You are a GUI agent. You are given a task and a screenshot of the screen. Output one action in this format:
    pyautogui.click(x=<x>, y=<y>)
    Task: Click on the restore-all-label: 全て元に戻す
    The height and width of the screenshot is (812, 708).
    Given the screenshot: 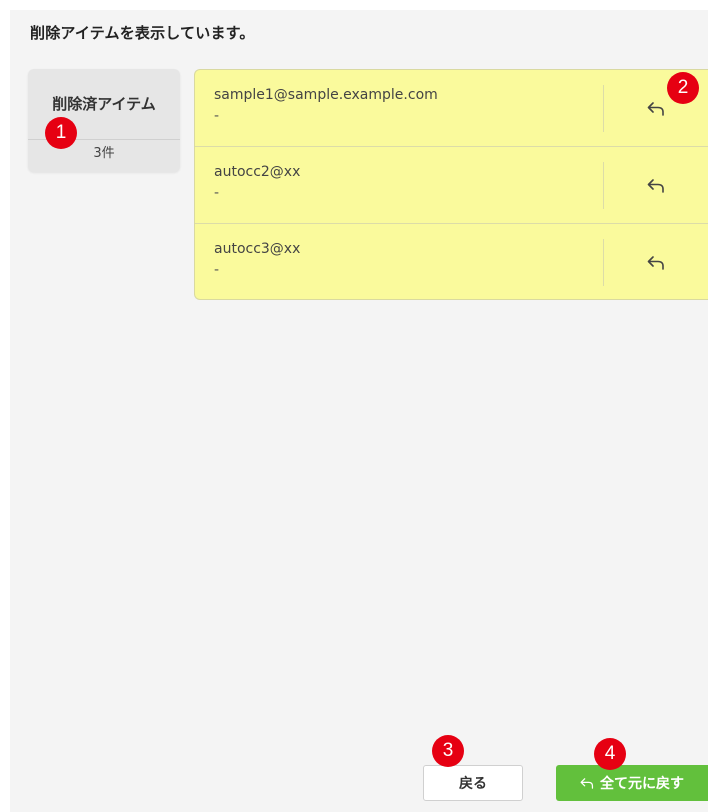 What is the action you would take?
    pyautogui.click(x=642, y=784)
    